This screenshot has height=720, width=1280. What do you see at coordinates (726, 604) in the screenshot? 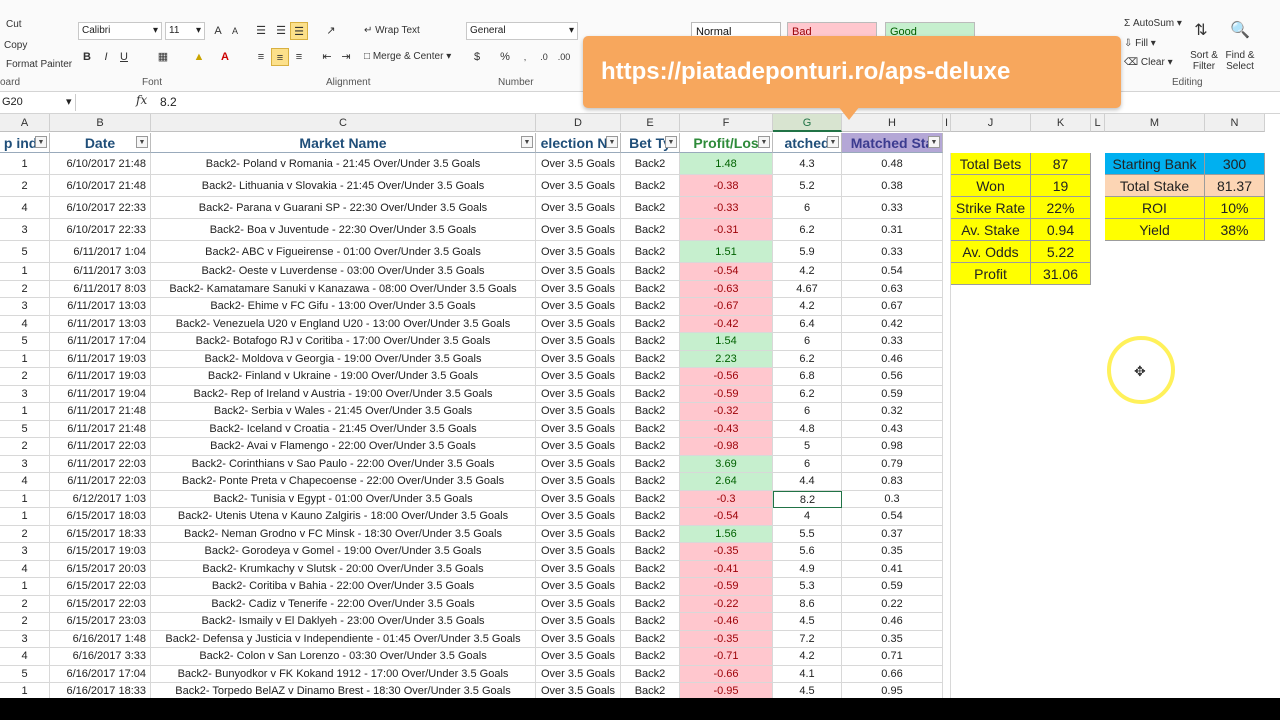
I see `cell-pl: -0.22` at bounding box center [726, 604].